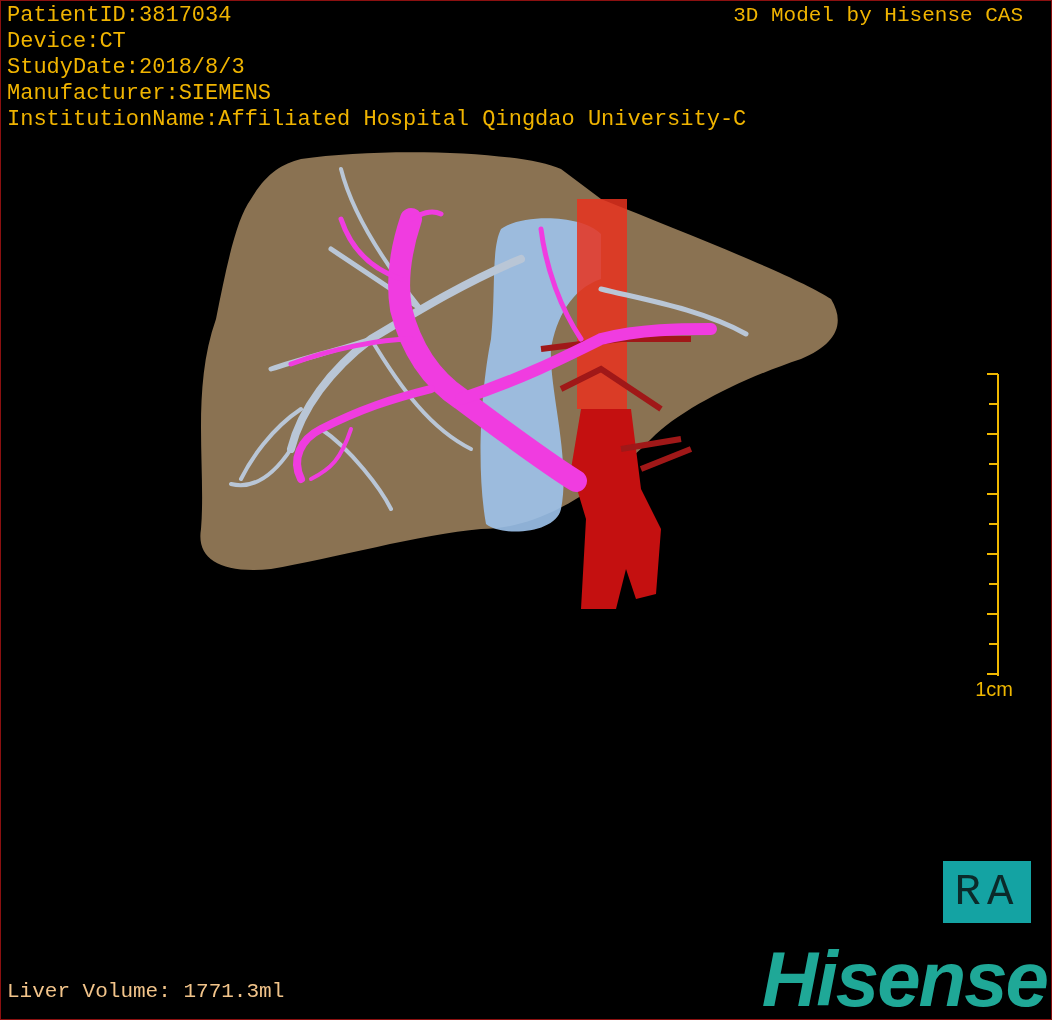  Describe the element at coordinates (66, 42) in the screenshot. I see `patient-info-text: Device:CT` at that location.